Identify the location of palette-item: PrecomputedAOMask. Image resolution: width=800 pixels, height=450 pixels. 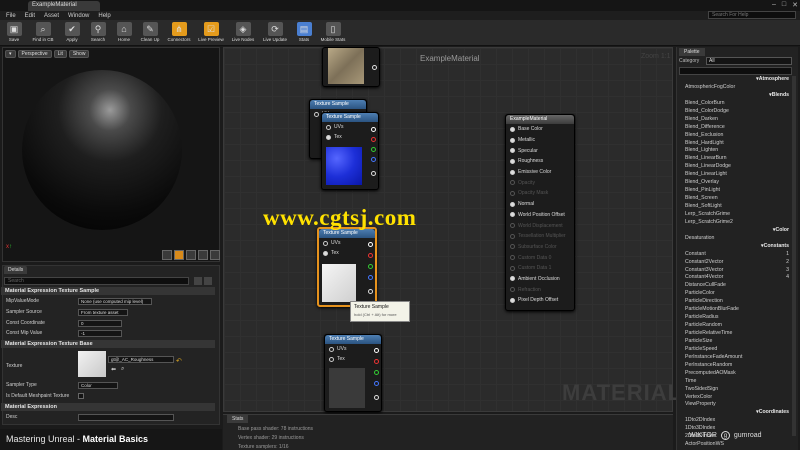
(737, 374).